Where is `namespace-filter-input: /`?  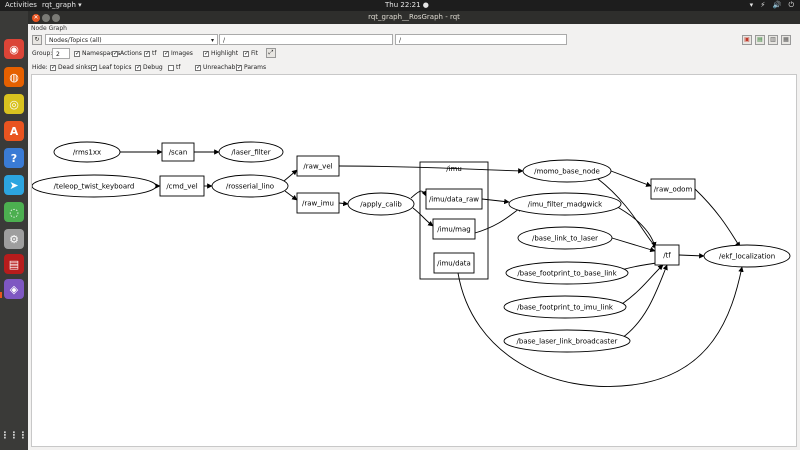
namespace-filter-input: / is located at coordinates (306, 39).